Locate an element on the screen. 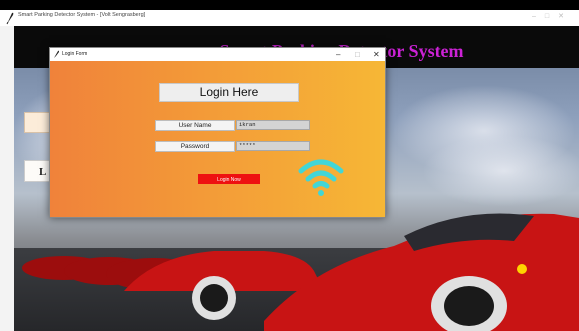 This screenshot has width=579, height=331. minimize-button: – is located at coordinates (338, 54).